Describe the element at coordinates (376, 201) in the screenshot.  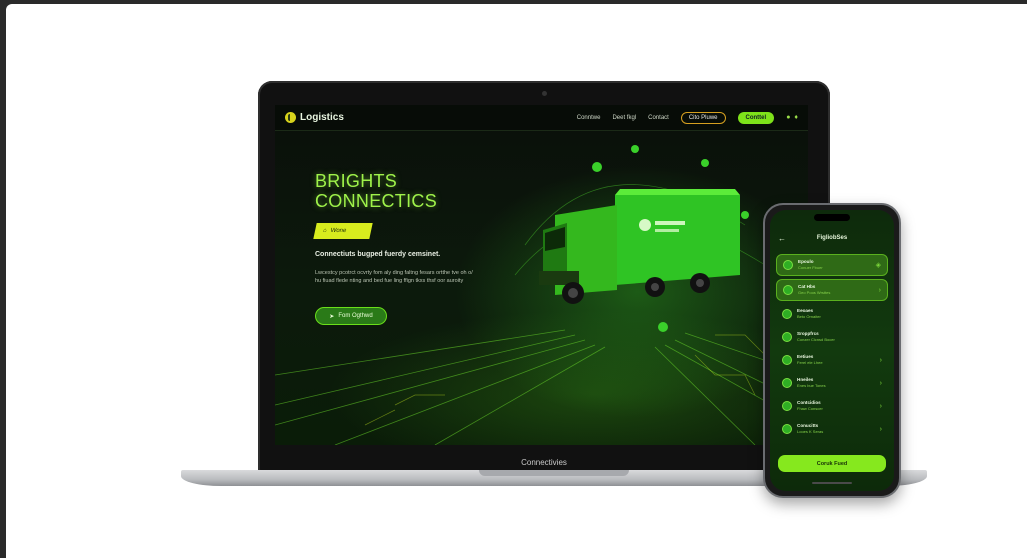
I see `hero-title-line2: CONNECTICS` at that location.